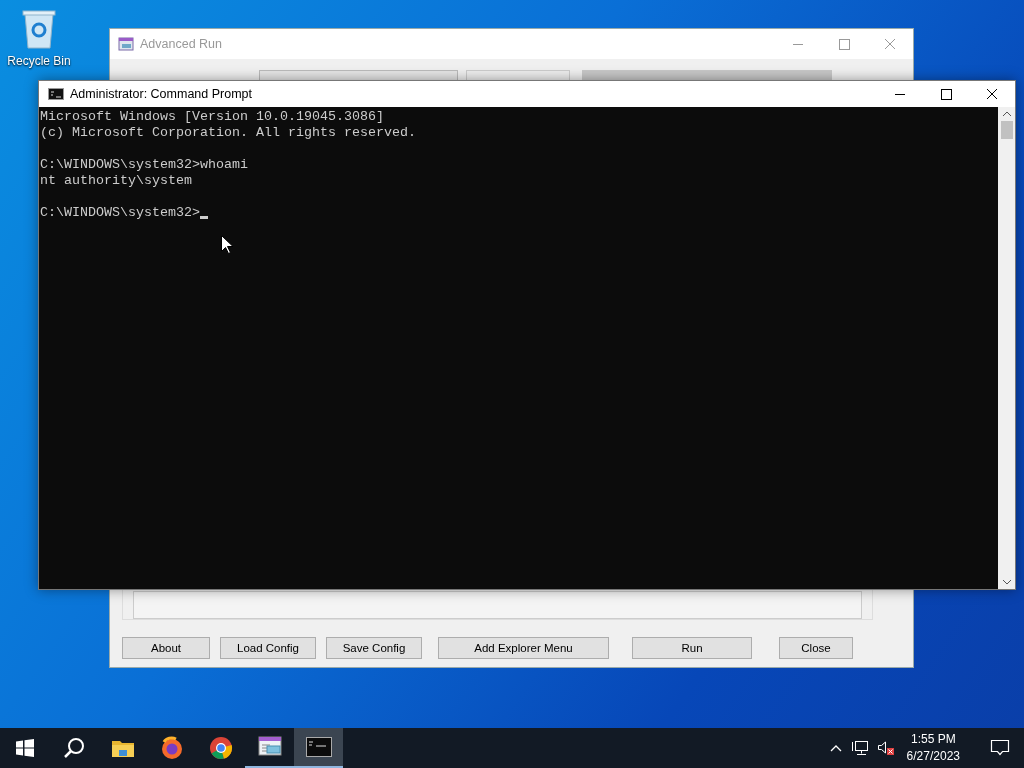 This screenshot has width=1024, height=768. What do you see at coordinates (116, 181) in the screenshot?
I see `console-line: nt authority\system` at bounding box center [116, 181].